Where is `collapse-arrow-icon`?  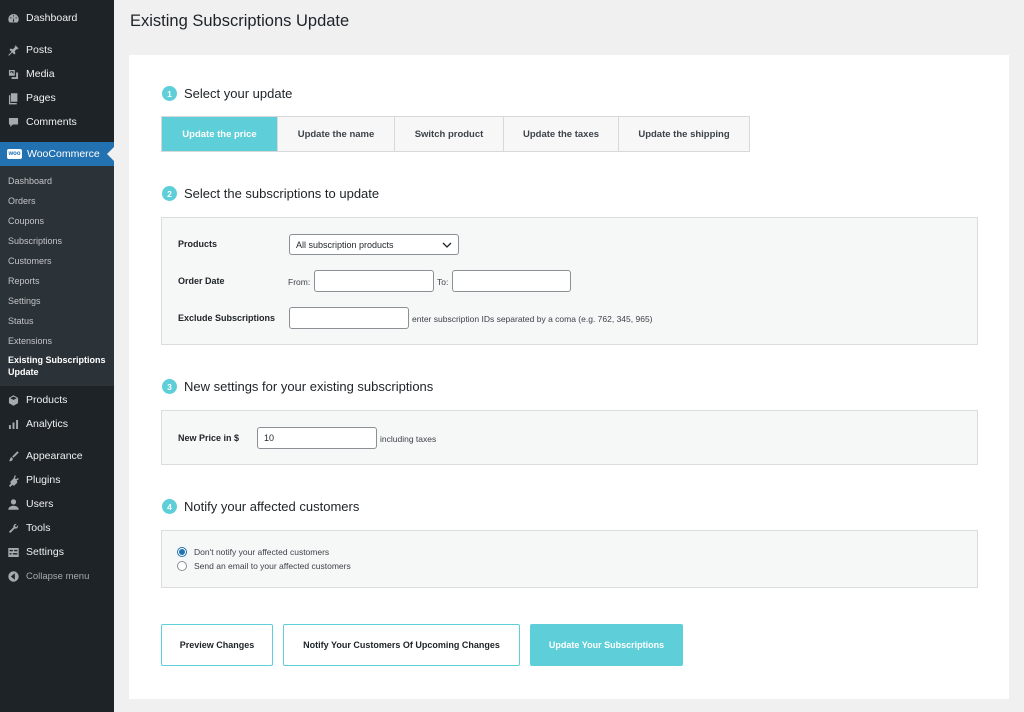
collapse-arrow-icon is located at coordinates (13, 576).